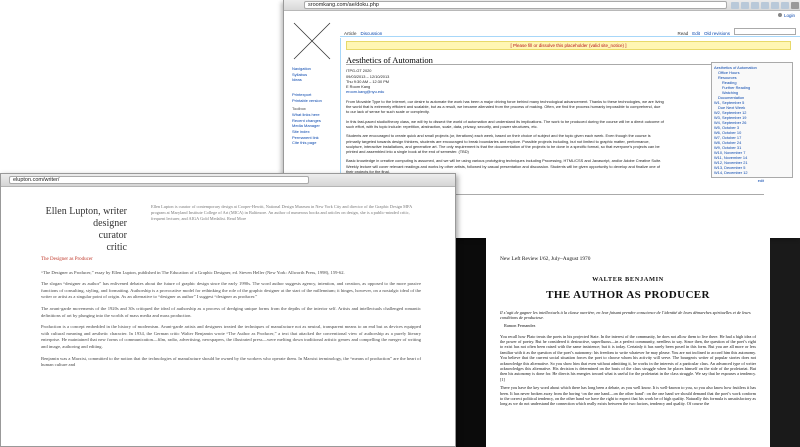  I want to click on essay-title: The Designer as Producer, so click(67, 259).